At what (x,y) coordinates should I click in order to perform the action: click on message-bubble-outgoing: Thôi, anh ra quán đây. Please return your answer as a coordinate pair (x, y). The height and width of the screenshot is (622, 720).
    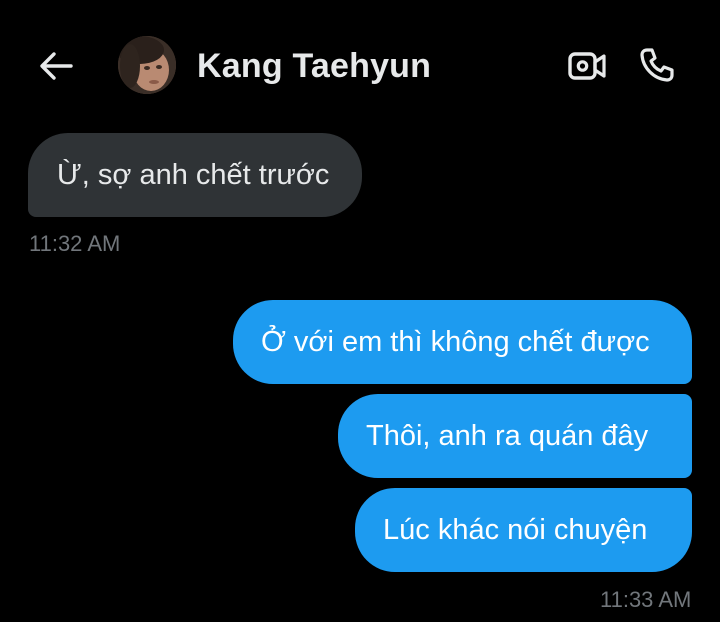
    Looking at the image, I should click on (515, 436).